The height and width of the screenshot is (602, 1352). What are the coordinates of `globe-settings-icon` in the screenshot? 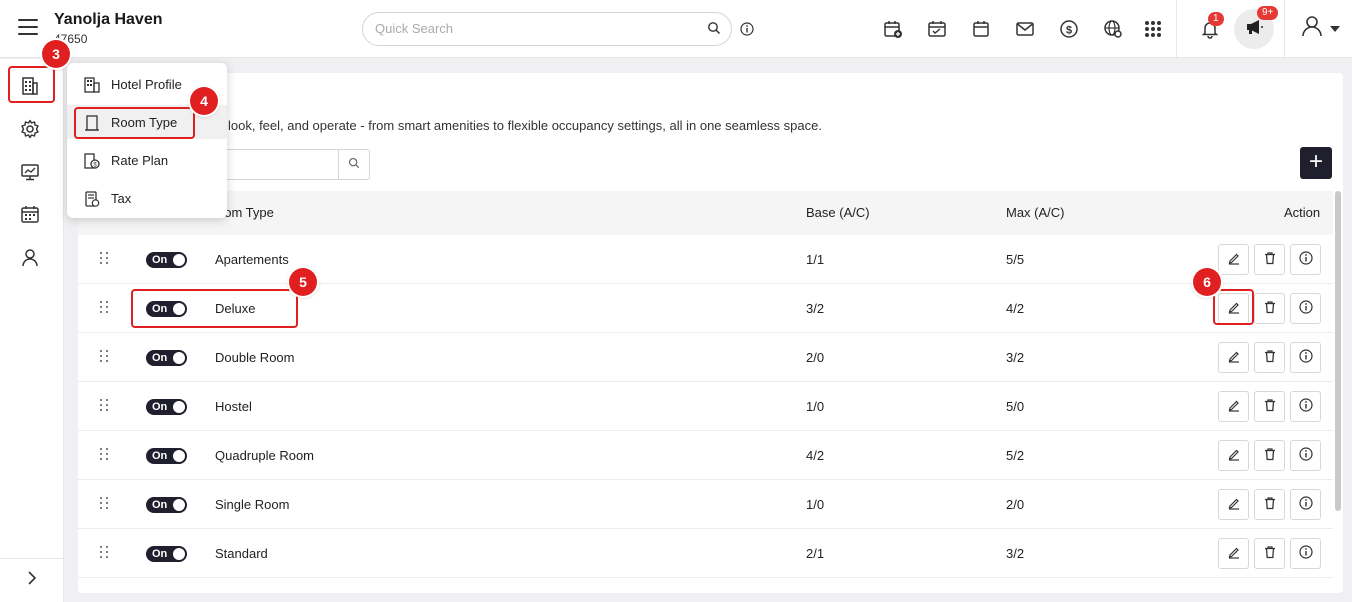 It's located at (1113, 29).